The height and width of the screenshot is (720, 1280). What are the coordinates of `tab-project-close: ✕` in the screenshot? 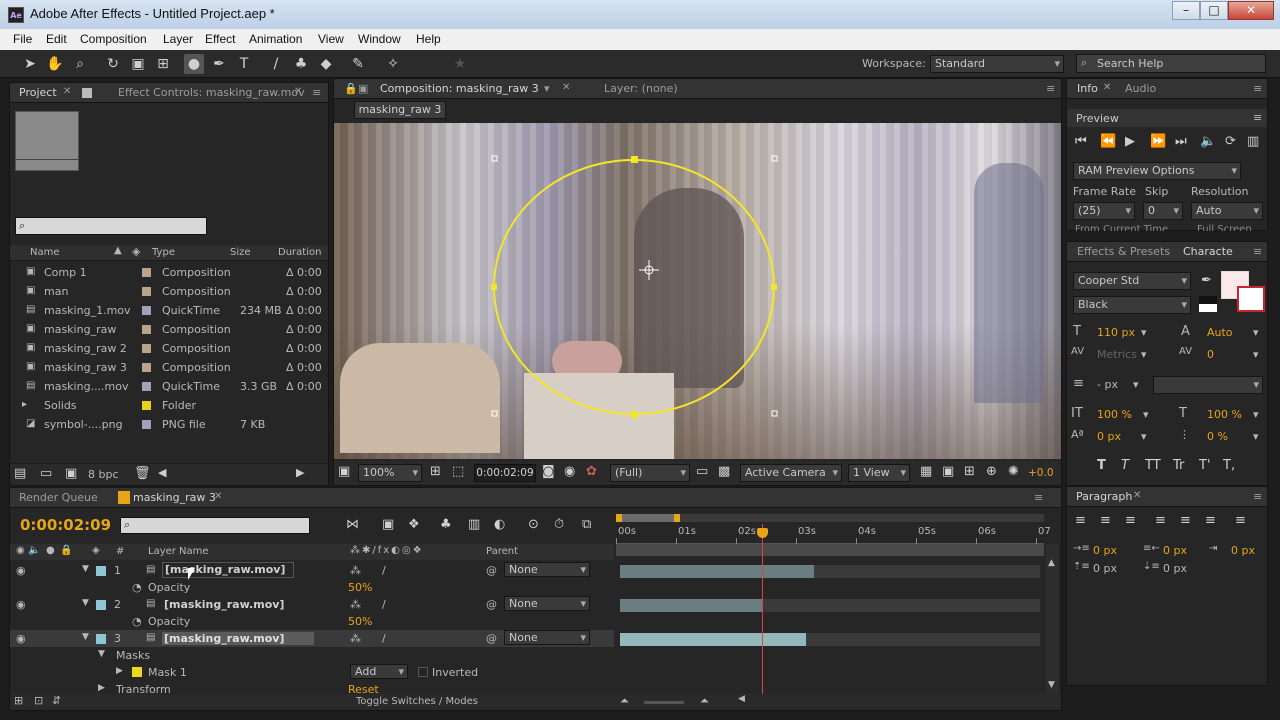 It's located at (67, 91).